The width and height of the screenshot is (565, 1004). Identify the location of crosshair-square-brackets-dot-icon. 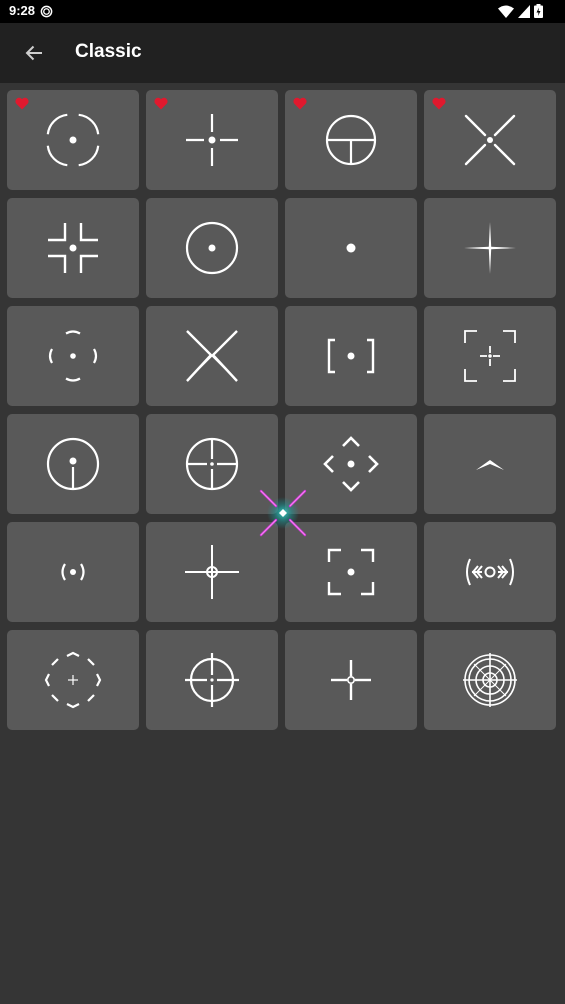
(351, 356).